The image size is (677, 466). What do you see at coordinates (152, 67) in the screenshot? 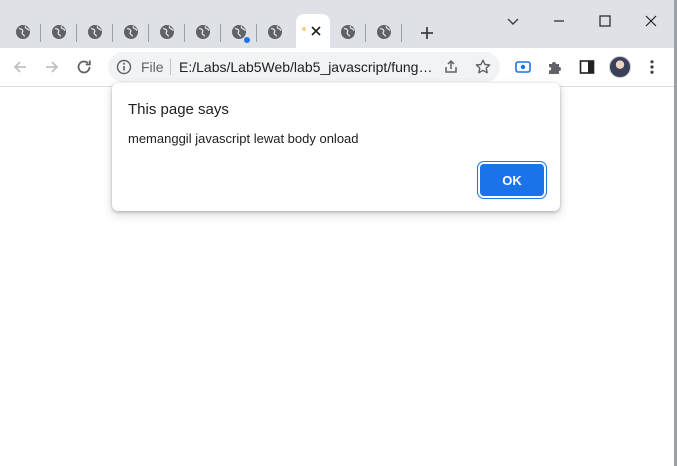
I see `url-scheme-label: File` at bounding box center [152, 67].